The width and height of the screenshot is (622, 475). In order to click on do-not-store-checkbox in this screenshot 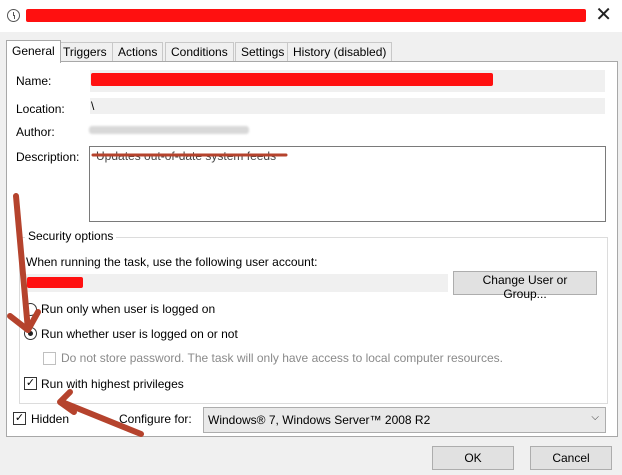, I will do `click(49, 358)`.